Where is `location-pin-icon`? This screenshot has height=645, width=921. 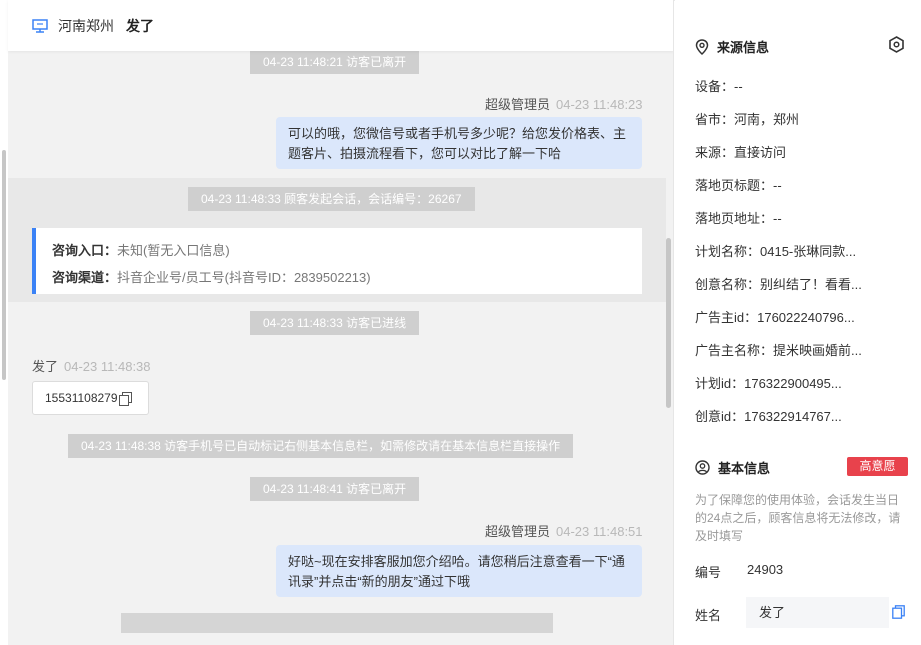
location-pin-icon is located at coordinates (702, 46).